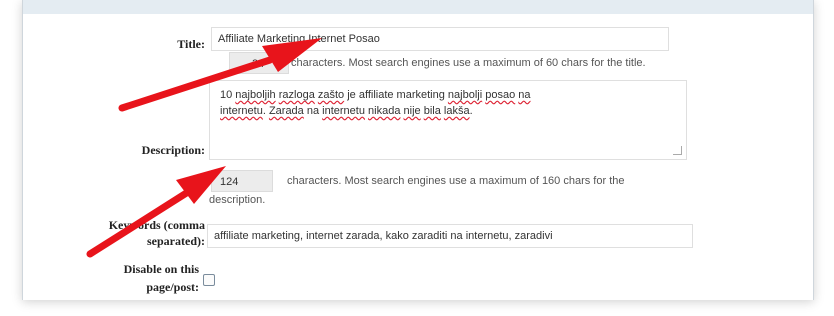 This screenshot has height=316, width=834. Describe the element at coordinates (299, 39) in the screenshot. I see `title-input-value: Affiliate Marketing Internet Posao` at that location.